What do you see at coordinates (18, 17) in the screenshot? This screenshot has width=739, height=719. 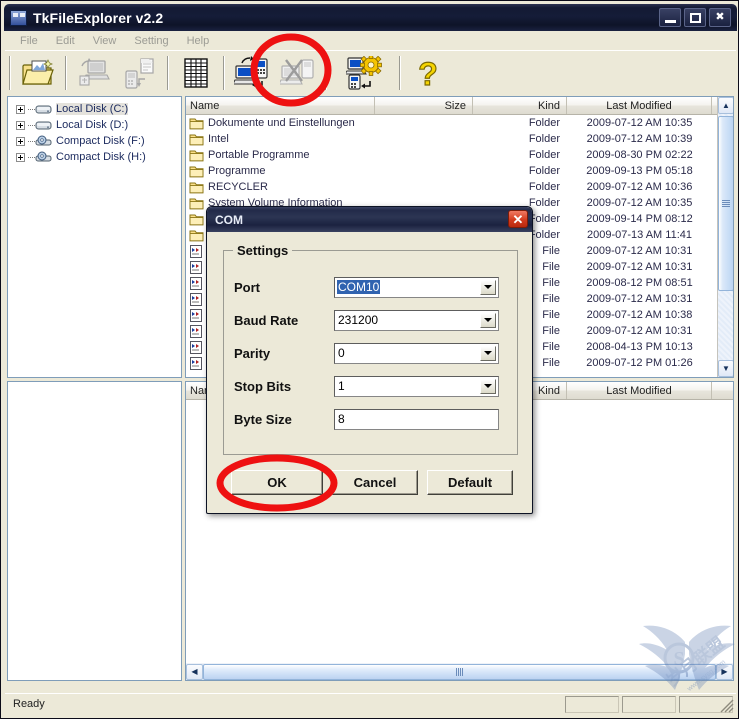 I see `app-icon` at bounding box center [18, 17].